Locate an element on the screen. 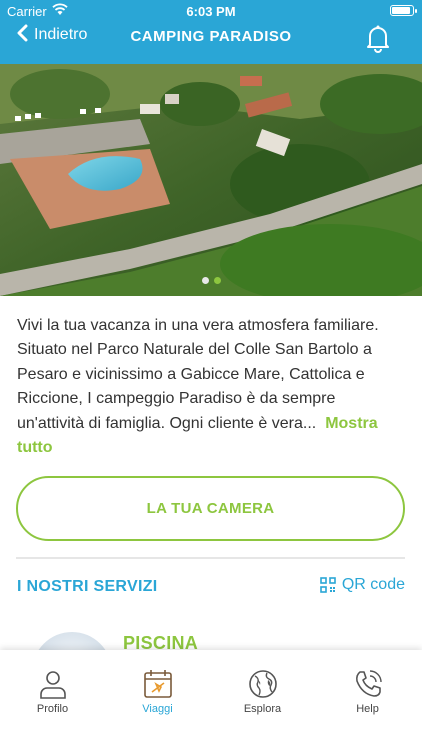  tab-viaggi: Viaggi is located at coordinates (157, 690).